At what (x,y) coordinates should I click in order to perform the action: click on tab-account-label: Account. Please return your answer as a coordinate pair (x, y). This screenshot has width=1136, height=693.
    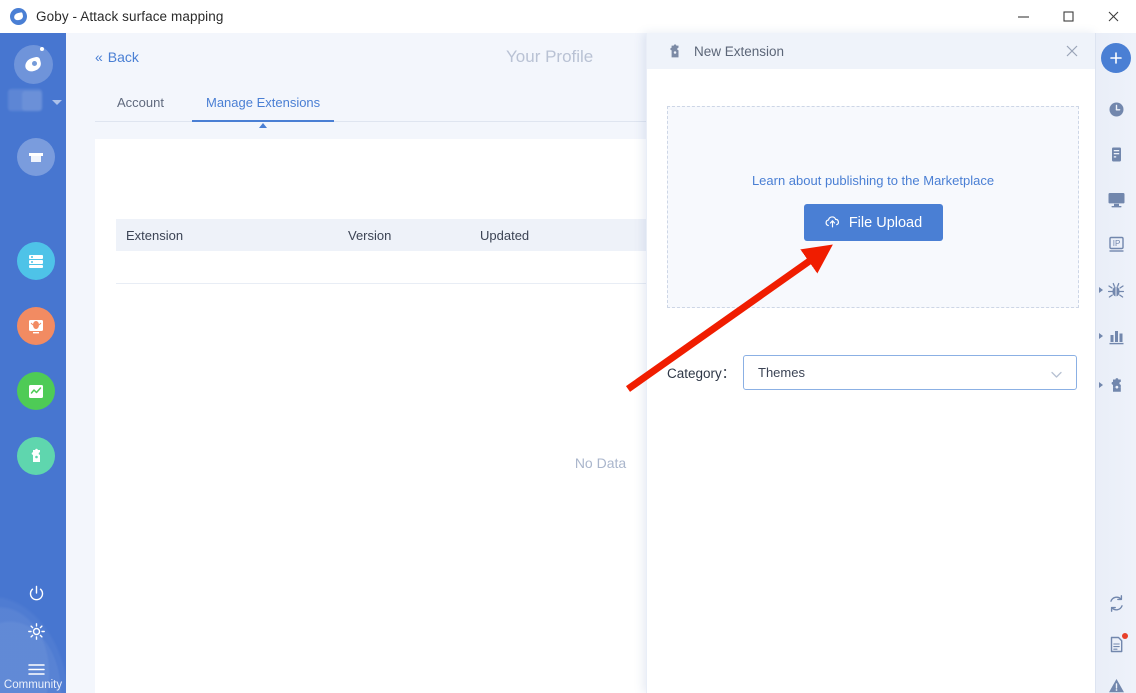
    Looking at the image, I should click on (140, 102).